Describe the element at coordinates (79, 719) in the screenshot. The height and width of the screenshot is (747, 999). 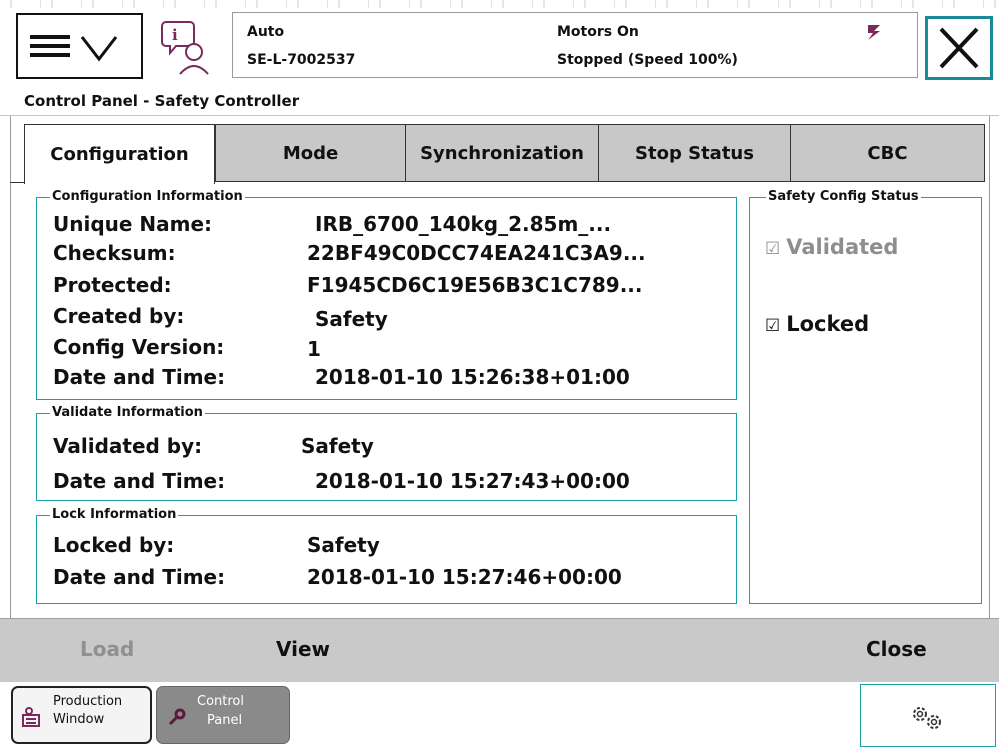
I see `task-label-line2: Window` at that location.